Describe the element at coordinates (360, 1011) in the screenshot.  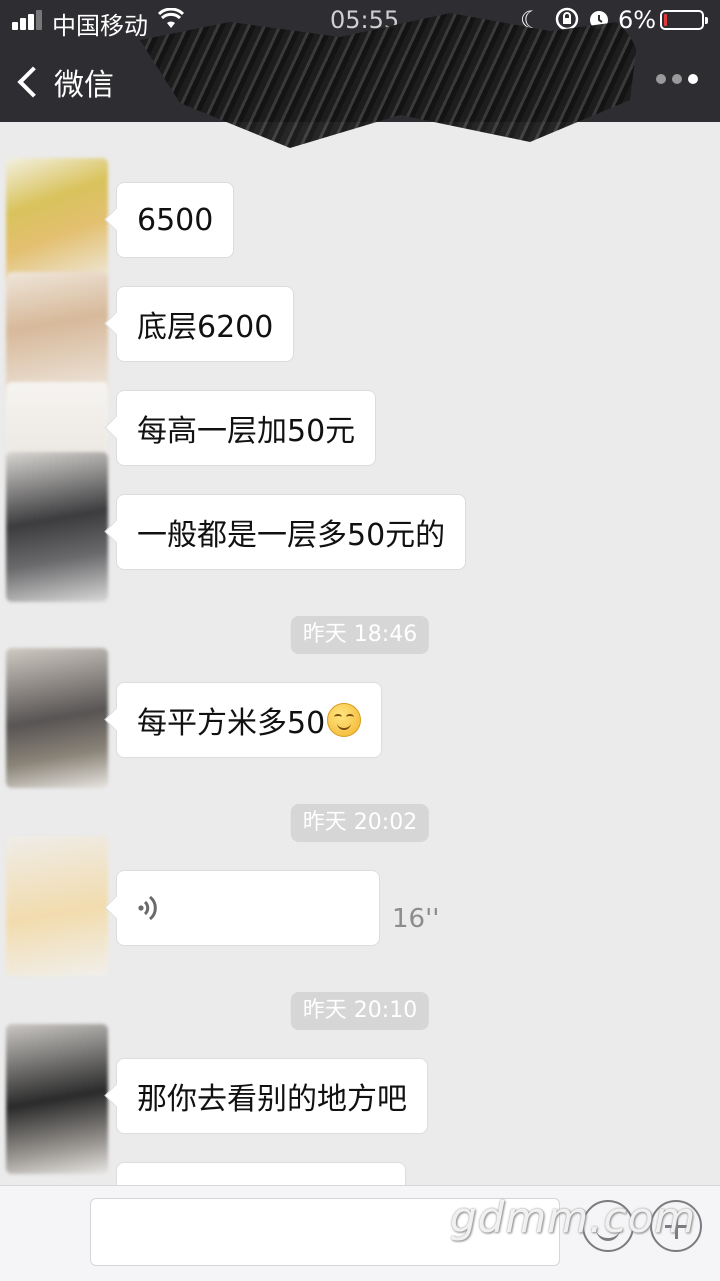
I see `message-timestamp: 昨天 20:10` at that location.